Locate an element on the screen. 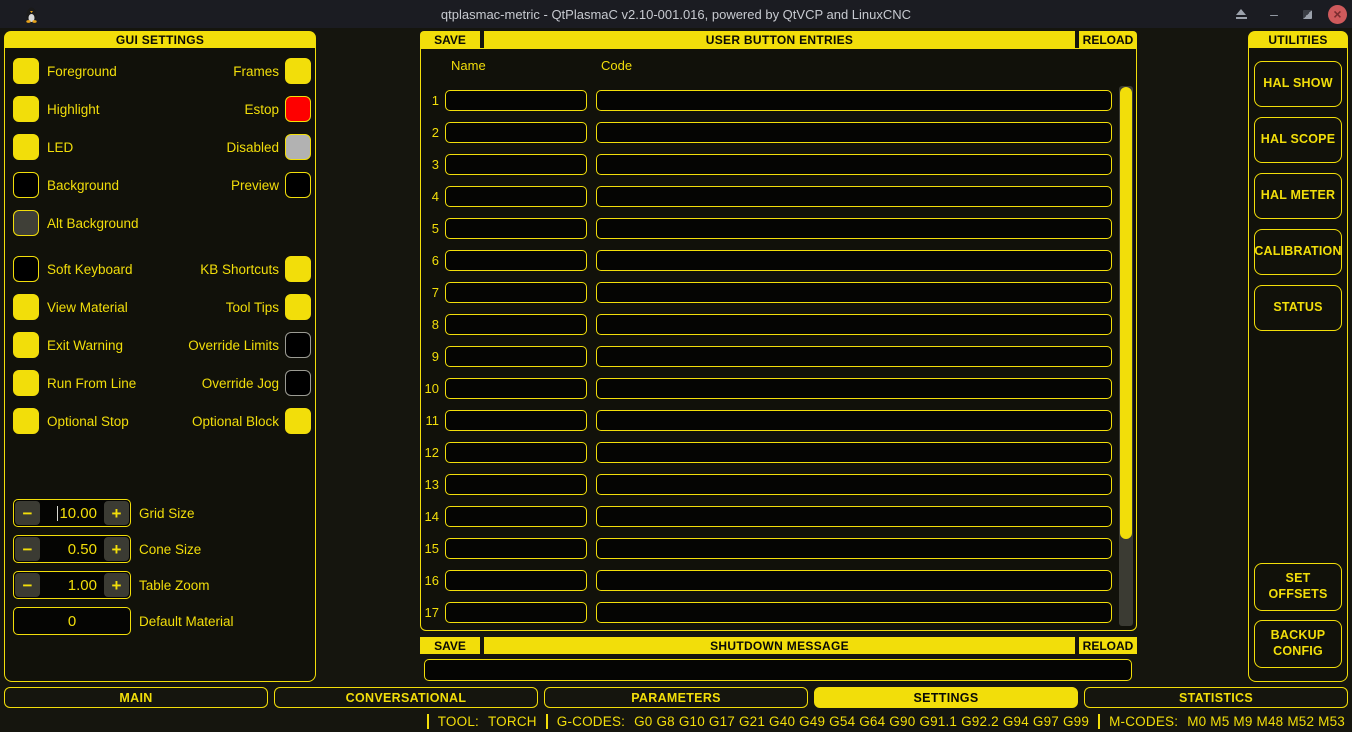  backup-config-button: BACKUP CONFIG is located at coordinates (1298, 644).